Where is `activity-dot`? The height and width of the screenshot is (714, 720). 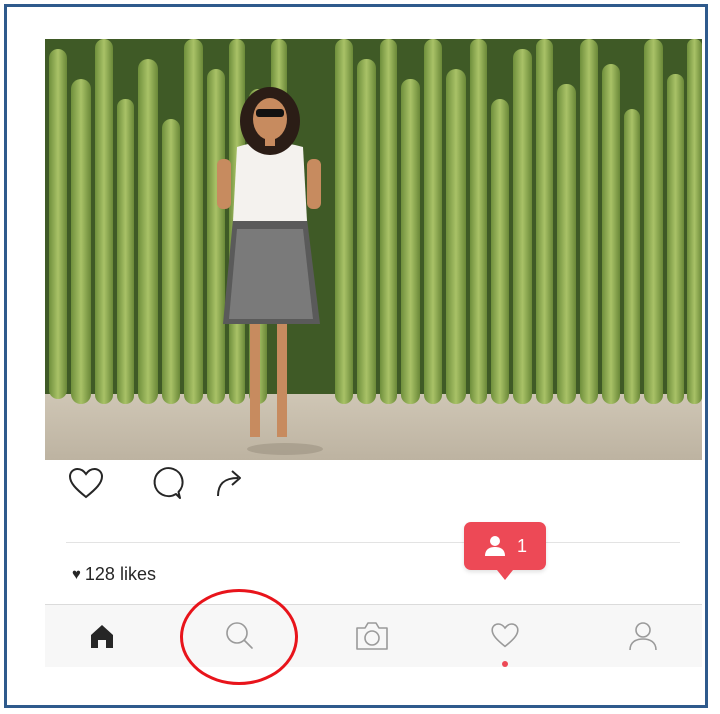
activity-dot is located at coordinates (505, 664).